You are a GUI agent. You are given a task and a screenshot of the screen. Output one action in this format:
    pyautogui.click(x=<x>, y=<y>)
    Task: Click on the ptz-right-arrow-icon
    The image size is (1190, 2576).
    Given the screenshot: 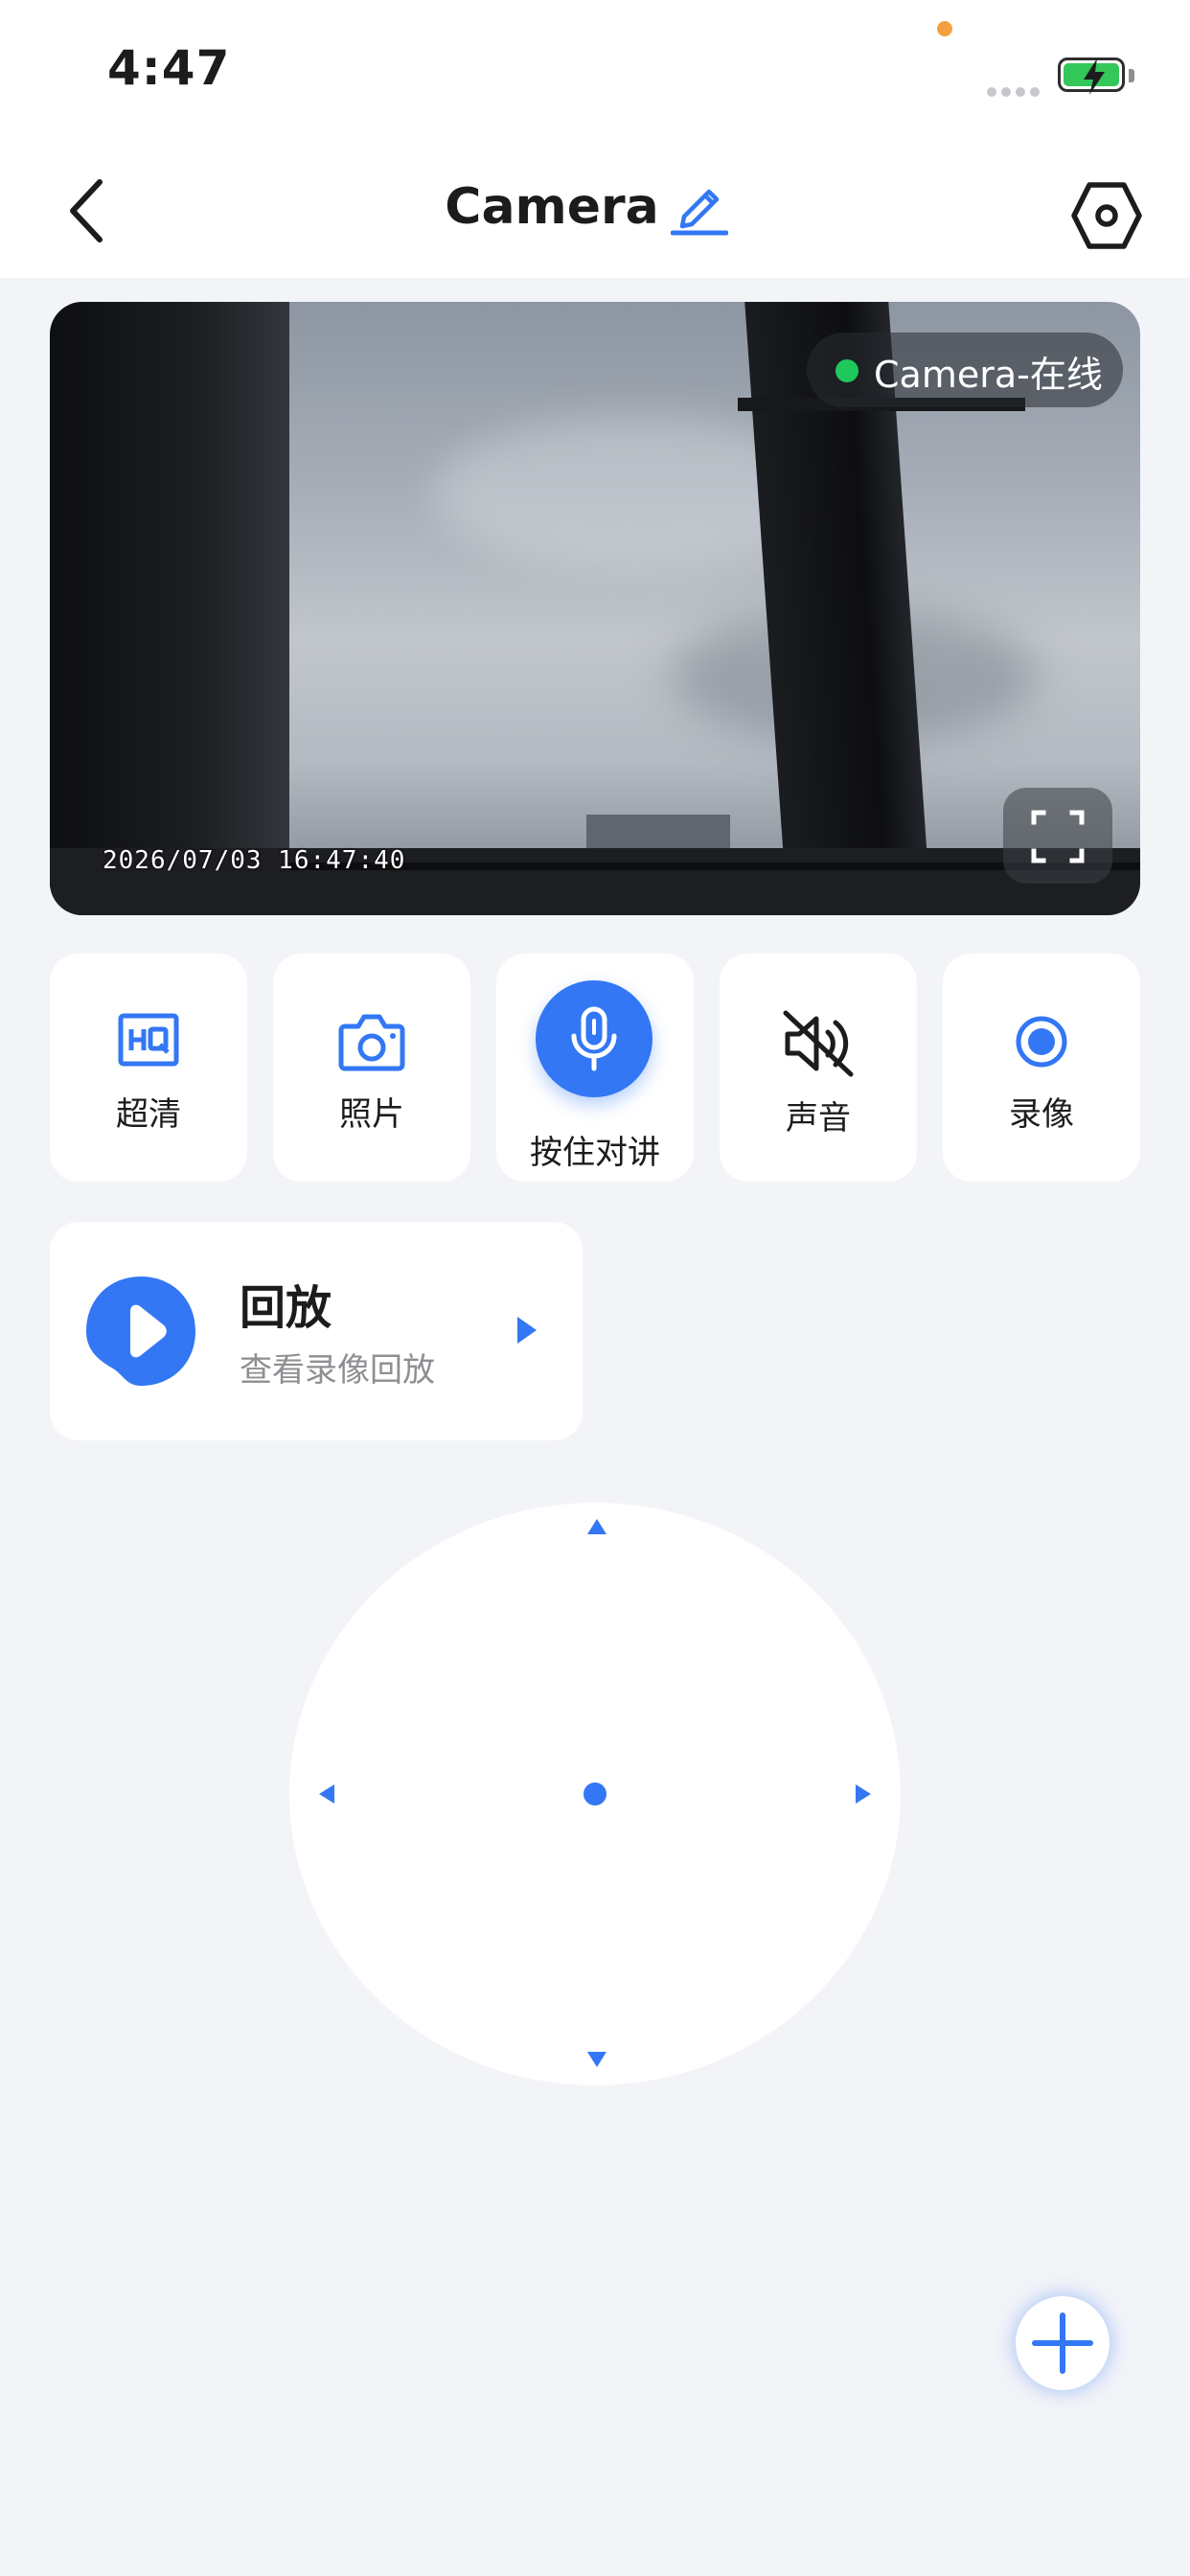 What is the action you would take?
    pyautogui.click(x=864, y=1794)
    